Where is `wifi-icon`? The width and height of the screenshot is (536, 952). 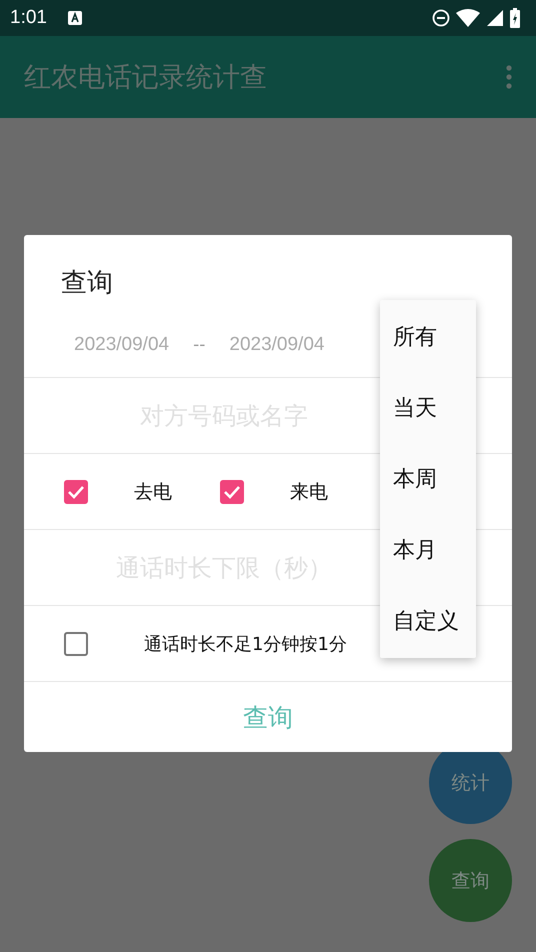
wifi-icon is located at coordinates (468, 18).